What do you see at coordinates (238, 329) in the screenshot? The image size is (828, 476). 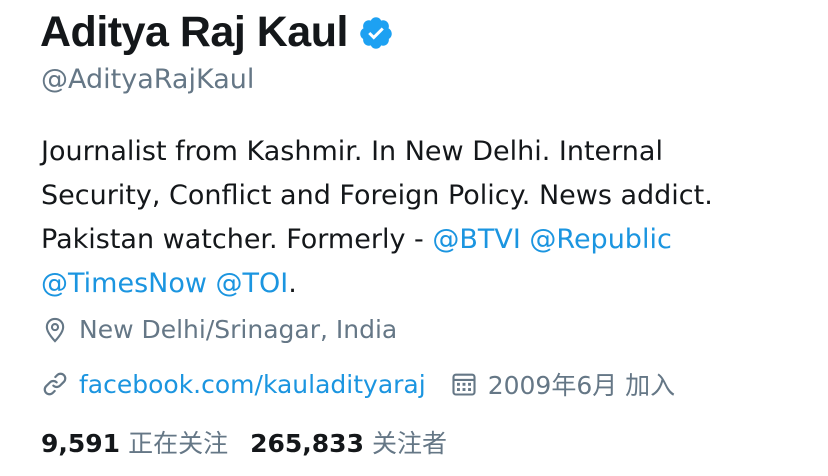 I see `location-text: New Delhi/Srinagar, India` at bounding box center [238, 329].